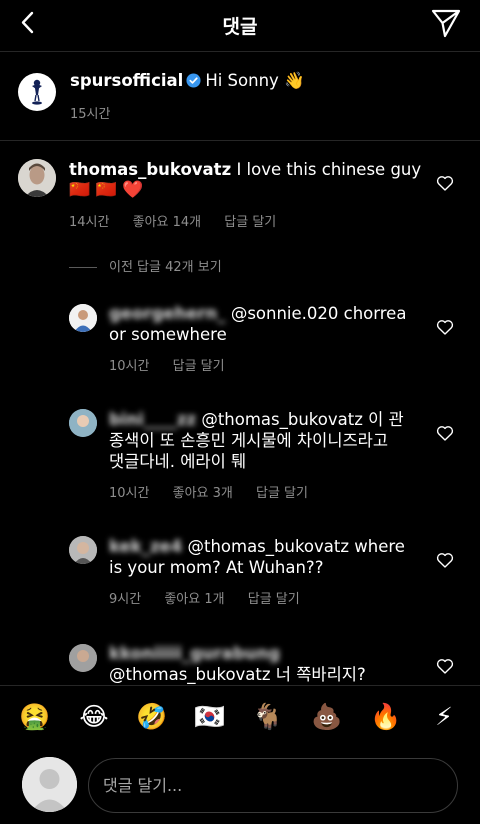 This screenshot has height=824, width=480. Describe the element at coordinates (329, 169) in the screenshot. I see `comment-body: I love this chinese guy` at that location.